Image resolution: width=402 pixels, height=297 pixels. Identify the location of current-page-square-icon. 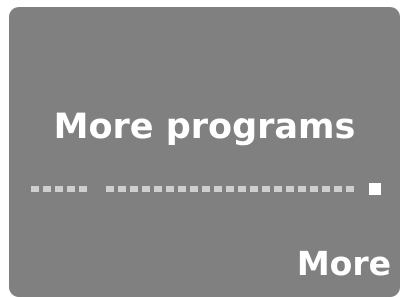
(375, 189).